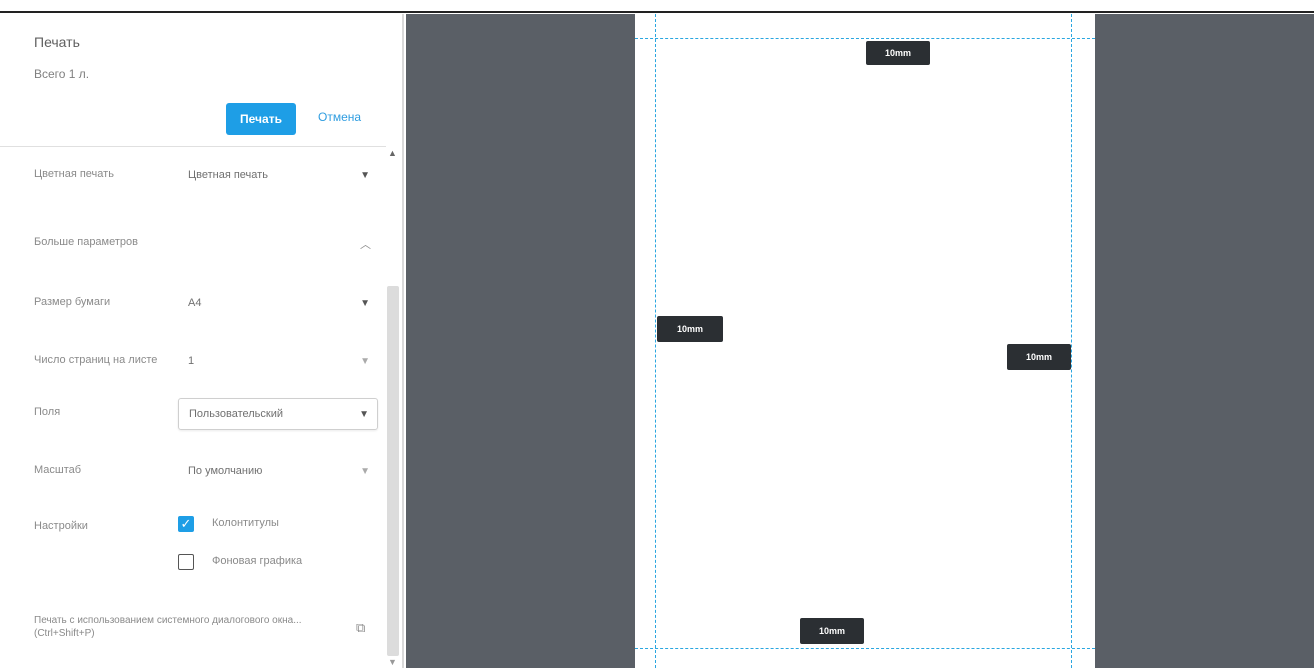 The height and width of the screenshot is (668, 1314). I want to click on chevron-up-icon: ︿, so click(365, 245).